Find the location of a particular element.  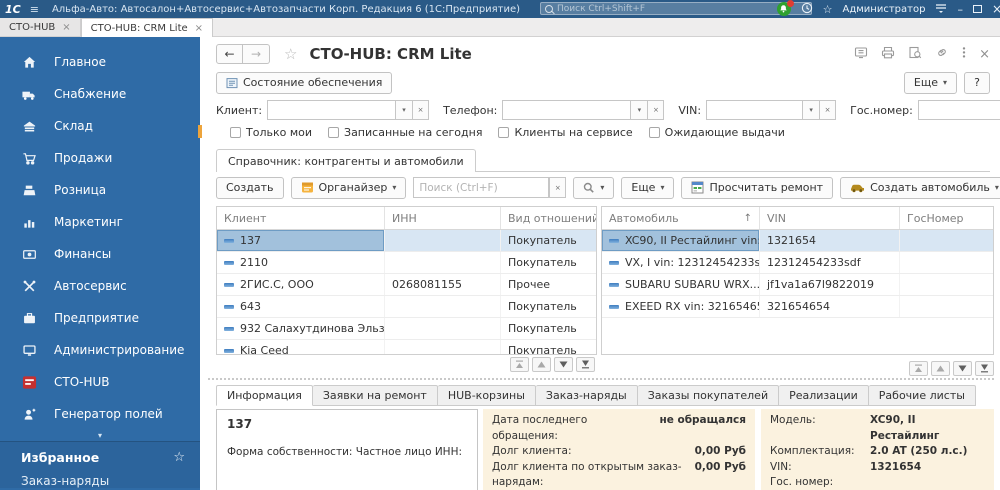

organizer-button: Органайзер ▾ is located at coordinates (348, 187).